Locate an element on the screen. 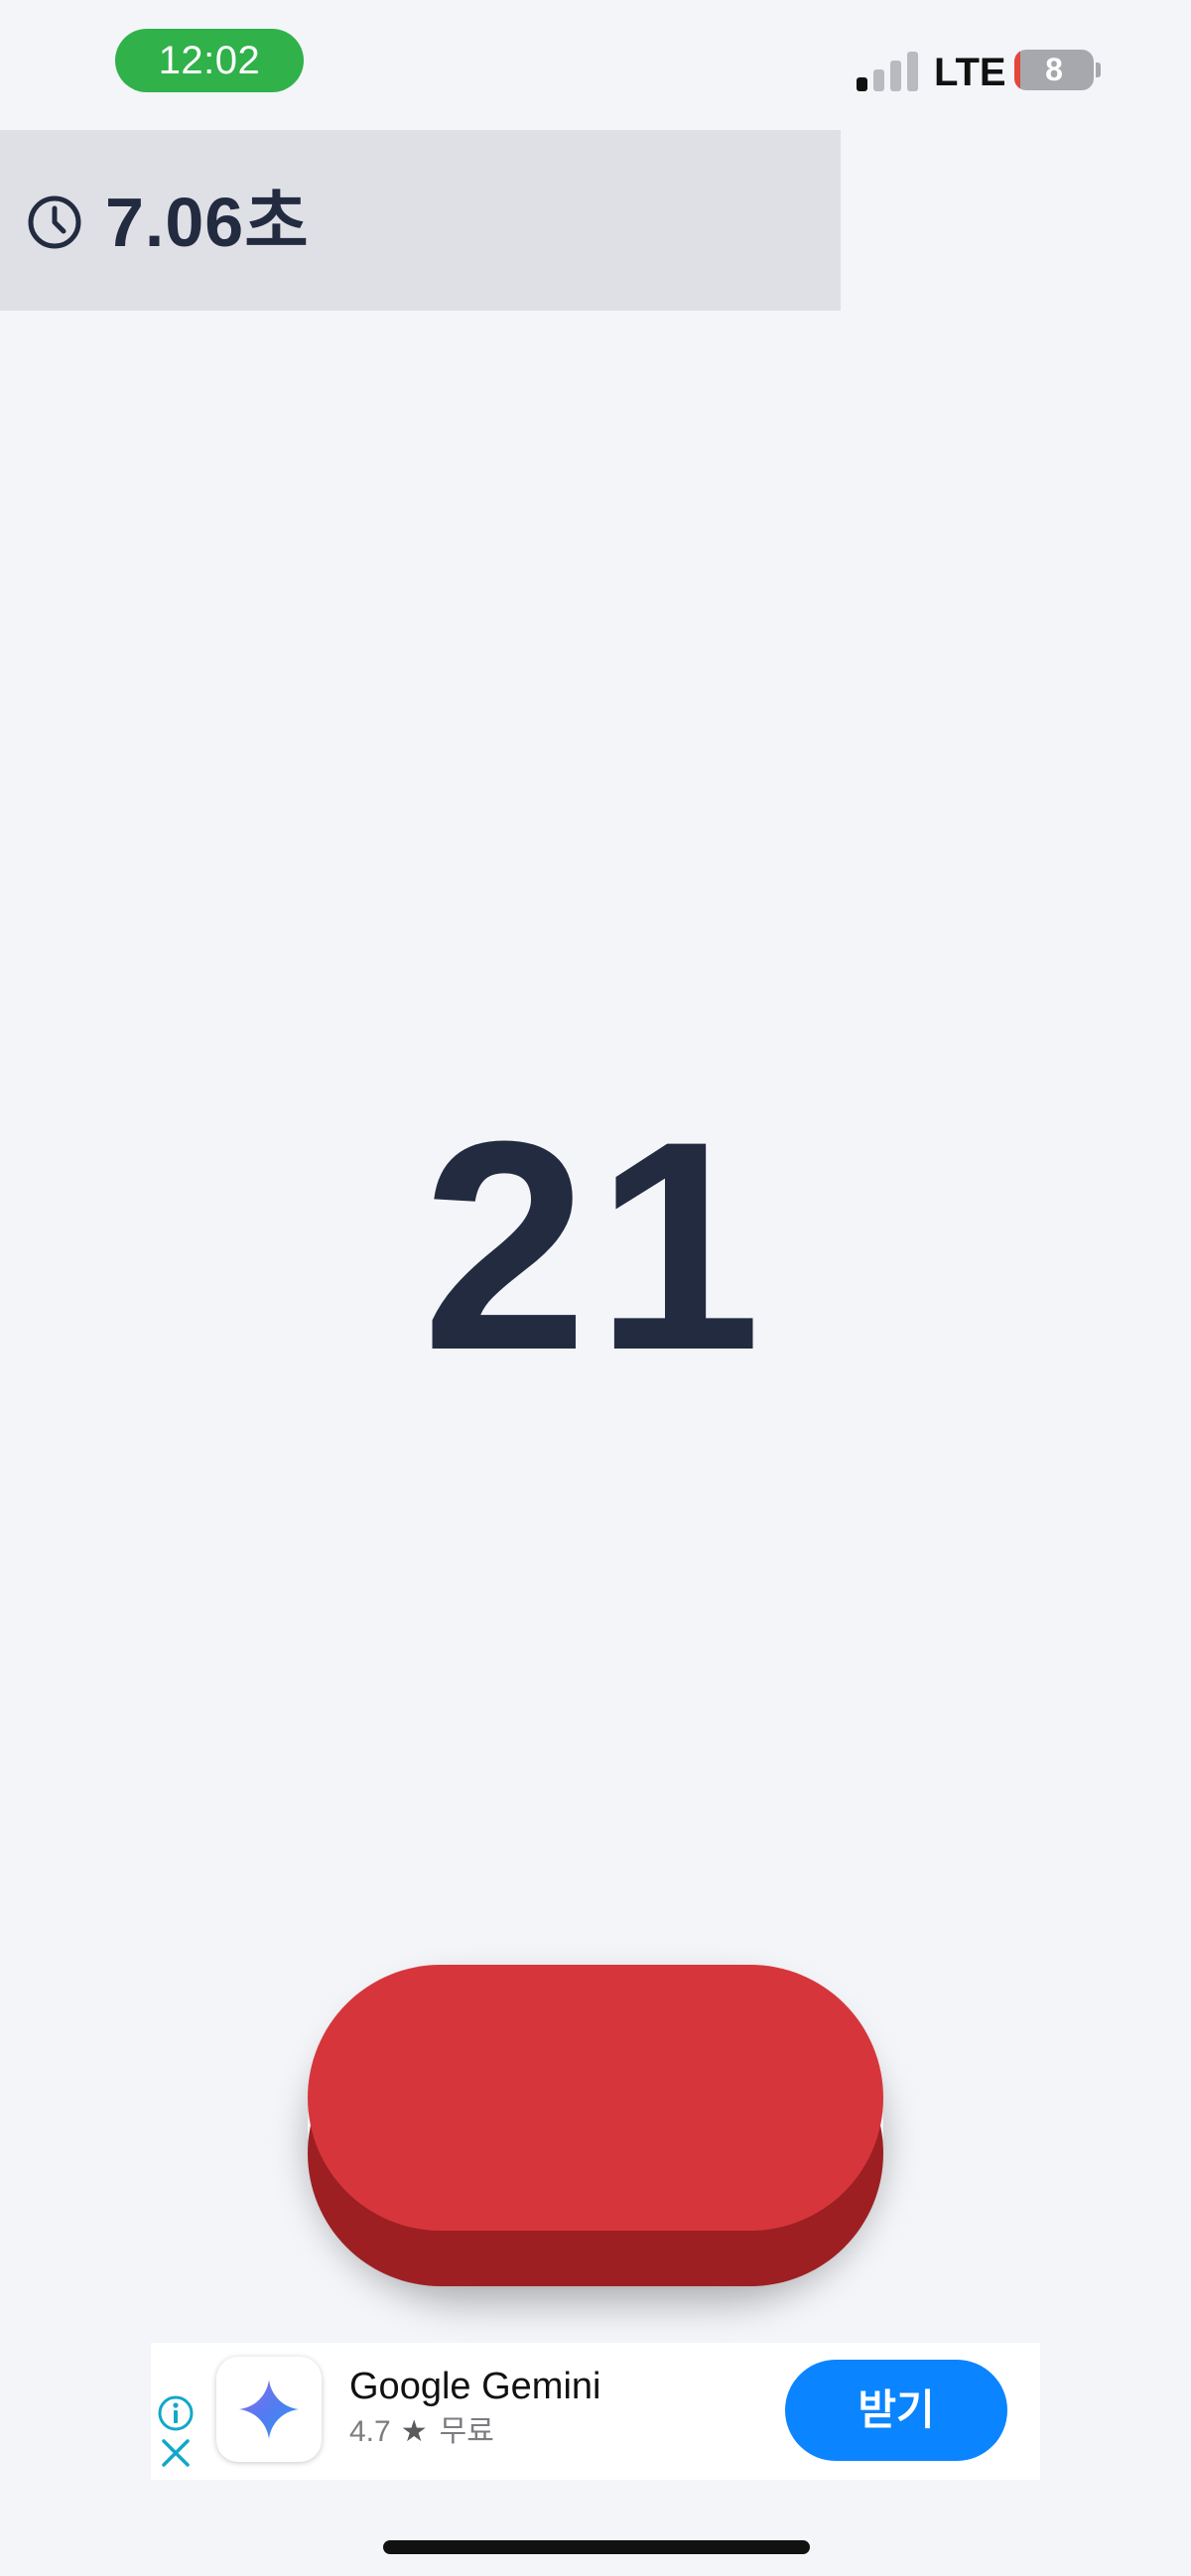  ad-meta: 4.7 ★ 무료 is located at coordinates (422, 2432).